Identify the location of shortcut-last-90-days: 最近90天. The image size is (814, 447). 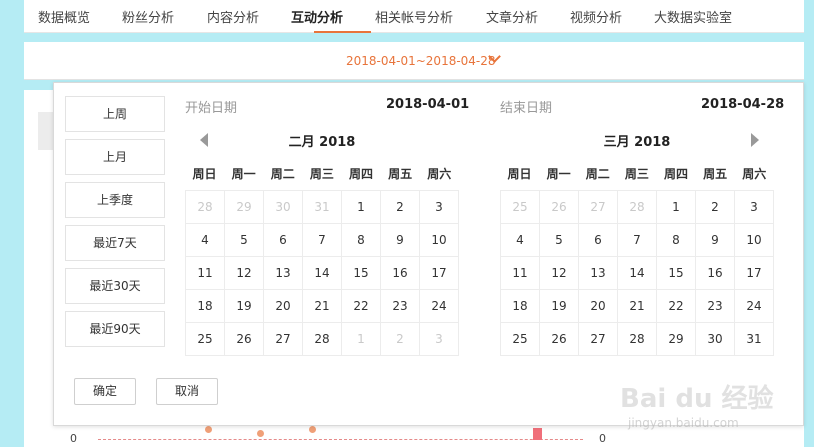
(115, 329).